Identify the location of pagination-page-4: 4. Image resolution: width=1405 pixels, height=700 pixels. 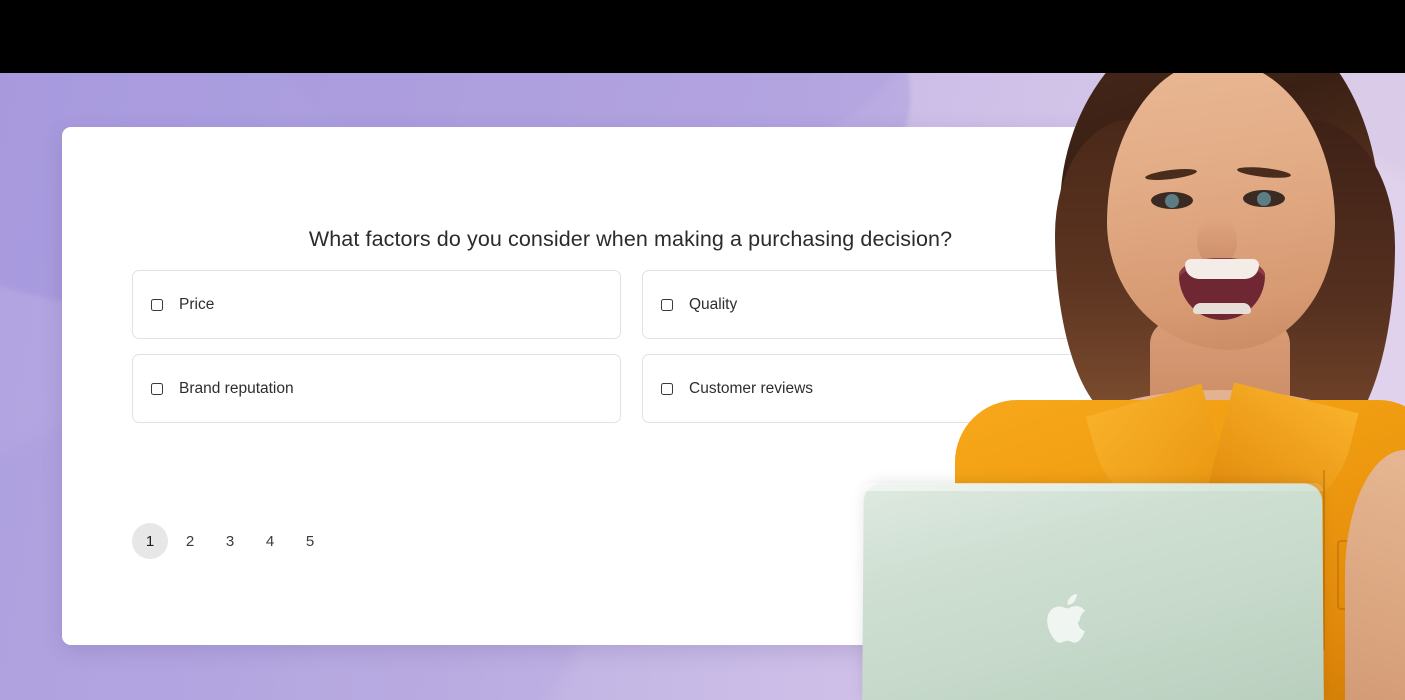
(270, 541).